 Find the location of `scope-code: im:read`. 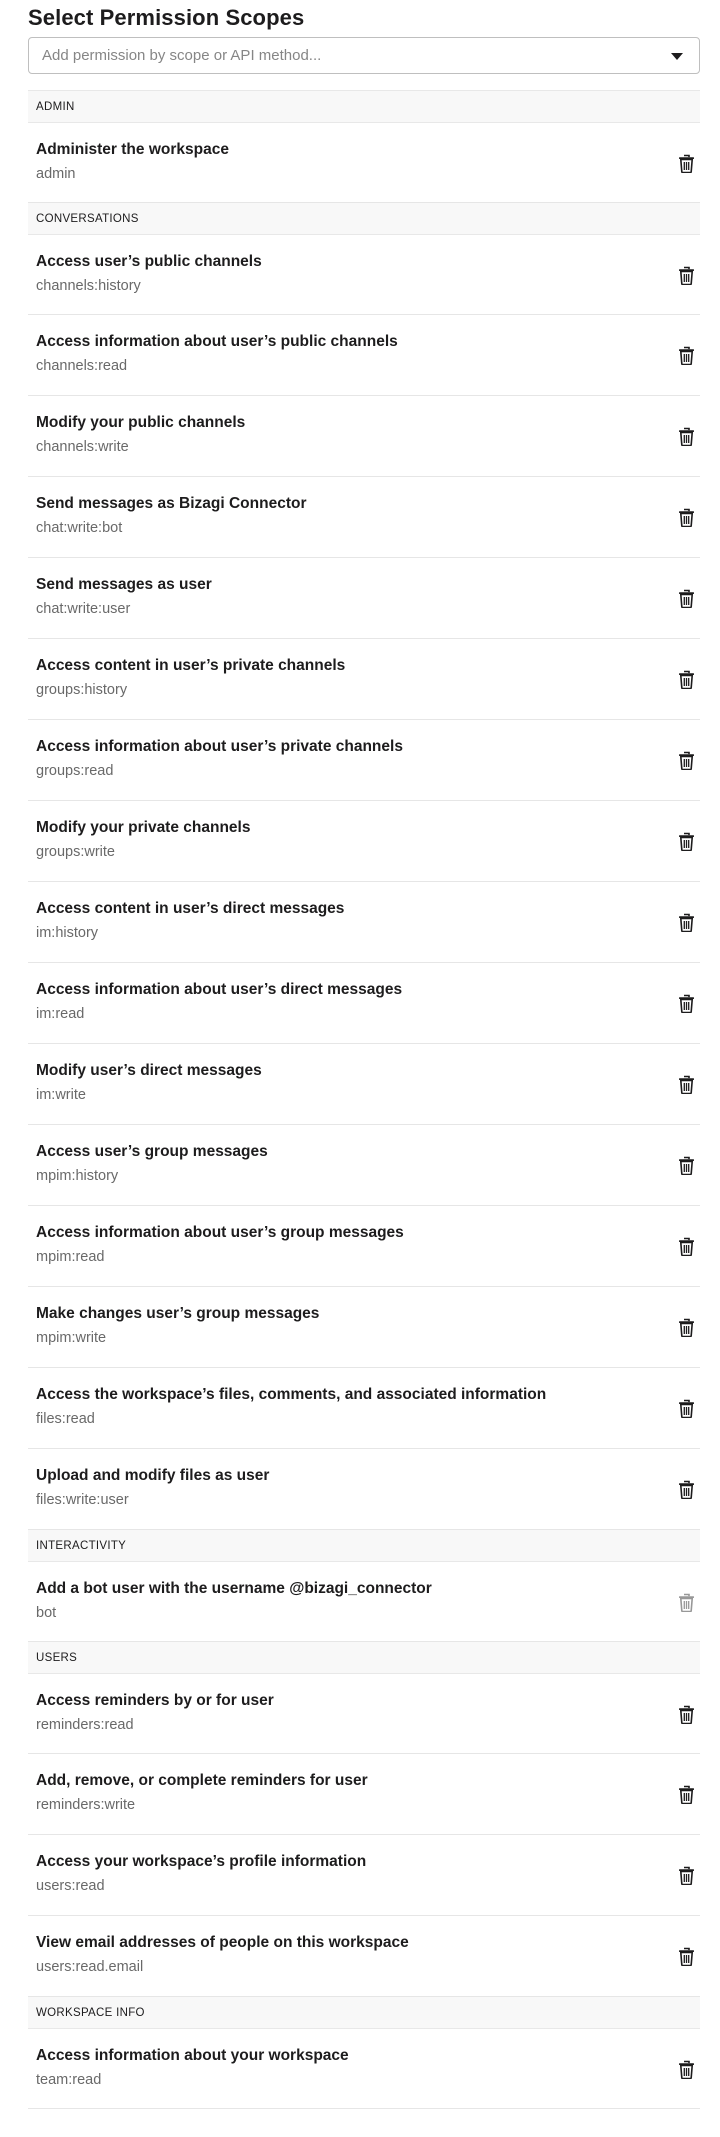

scope-code: im:read is located at coordinates (60, 1014).